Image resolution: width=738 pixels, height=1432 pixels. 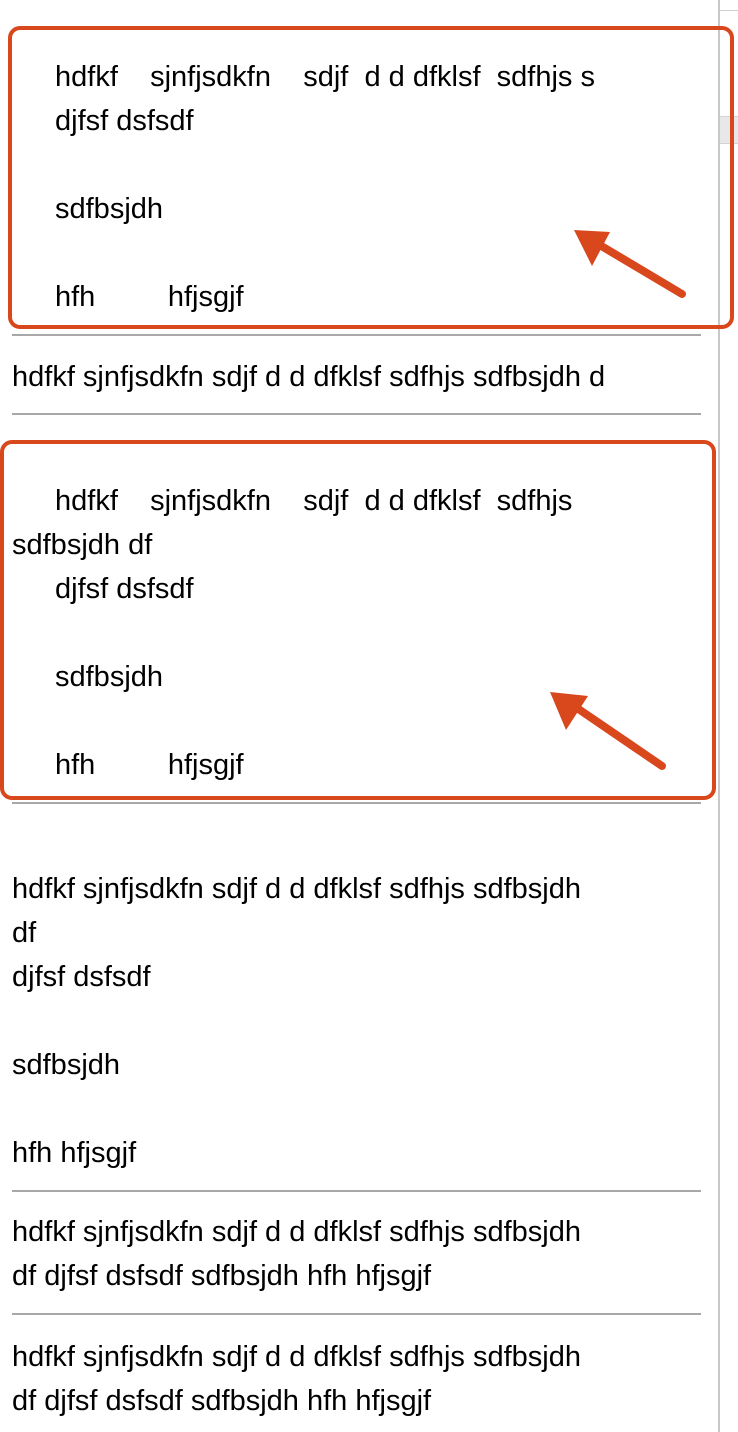 I want to click on block3-line3: djfsf dsfsdf, so click(x=124, y=589).